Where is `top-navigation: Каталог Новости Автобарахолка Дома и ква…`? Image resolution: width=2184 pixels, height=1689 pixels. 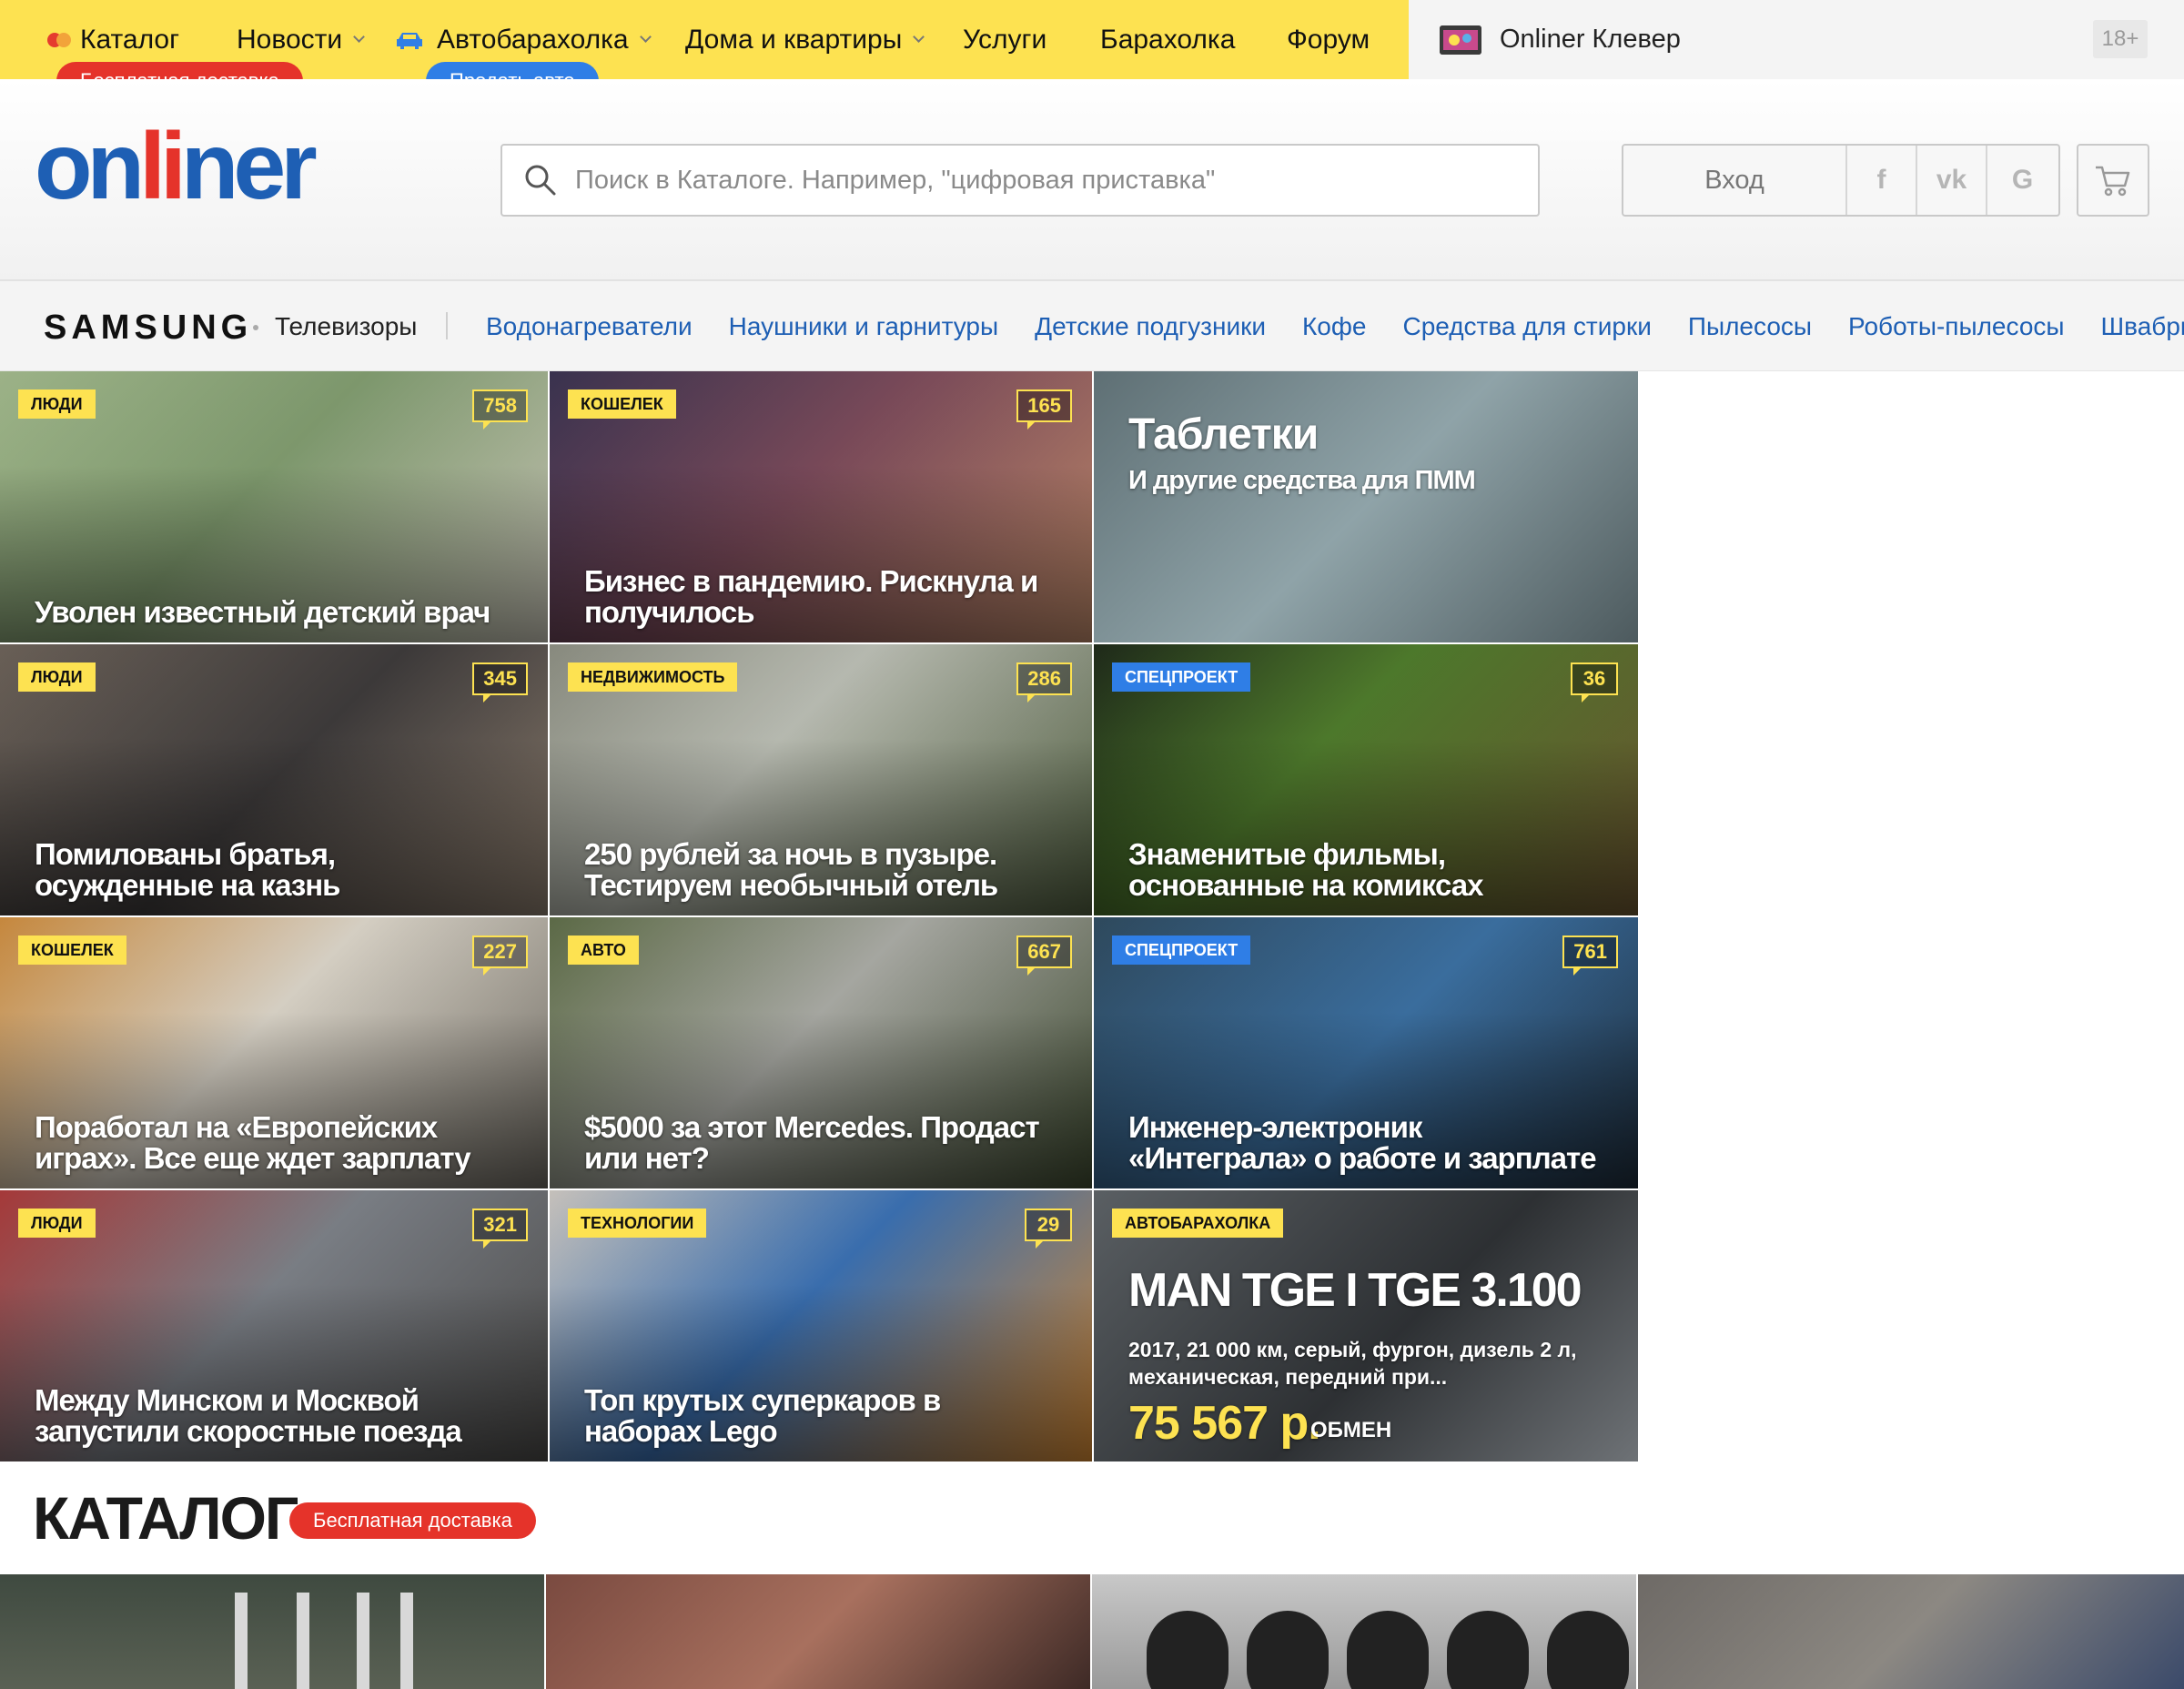 top-navigation: Каталог Новости Автобарахолка Дома и ква… is located at coordinates (1092, 50).